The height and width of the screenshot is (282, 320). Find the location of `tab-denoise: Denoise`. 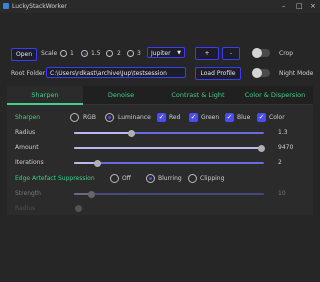

tab-denoise: Denoise is located at coordinates (121, 95).